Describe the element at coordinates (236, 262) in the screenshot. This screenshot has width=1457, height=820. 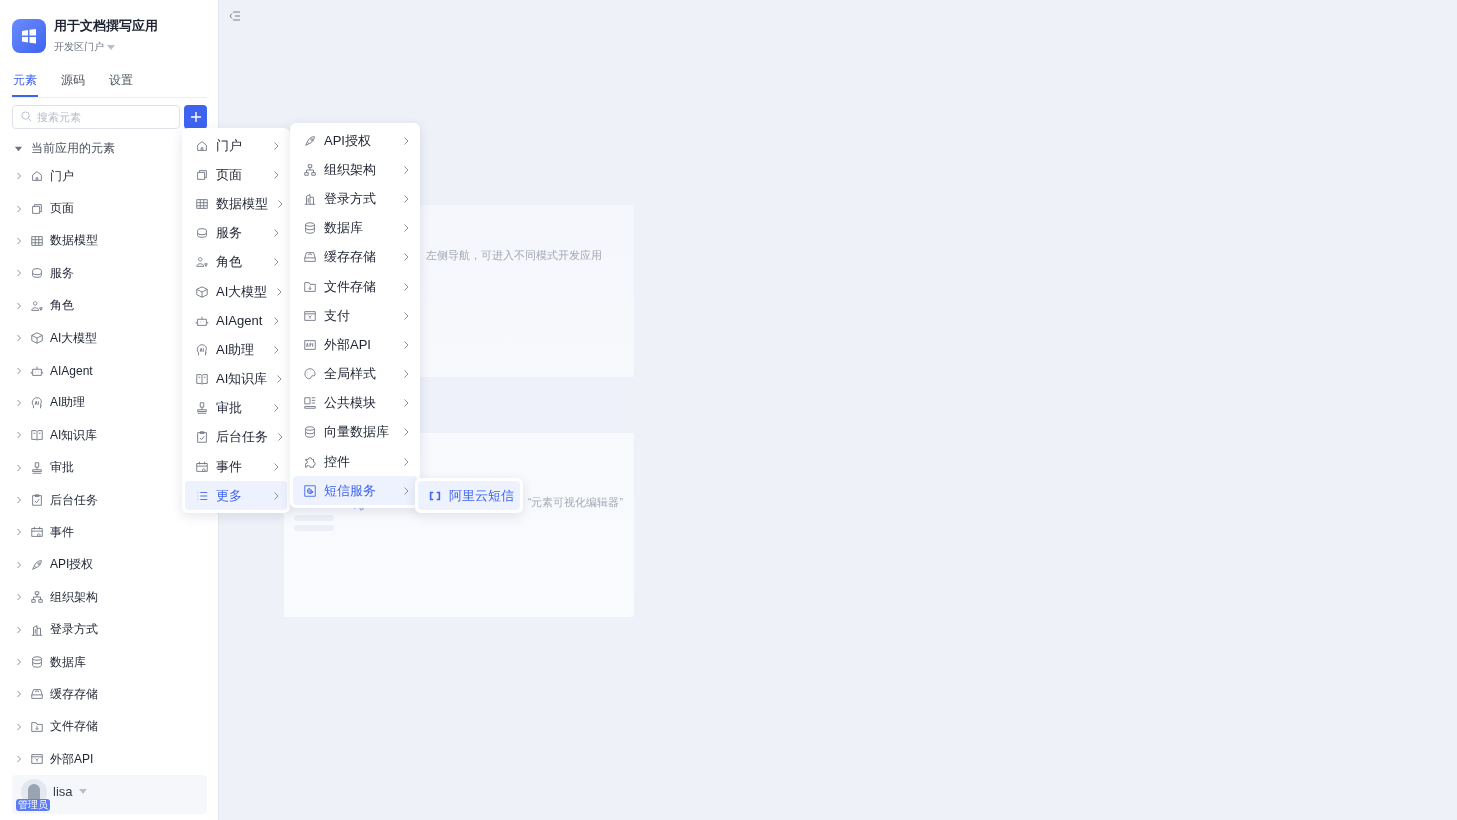
I see `menu-item: 角色` at that location.